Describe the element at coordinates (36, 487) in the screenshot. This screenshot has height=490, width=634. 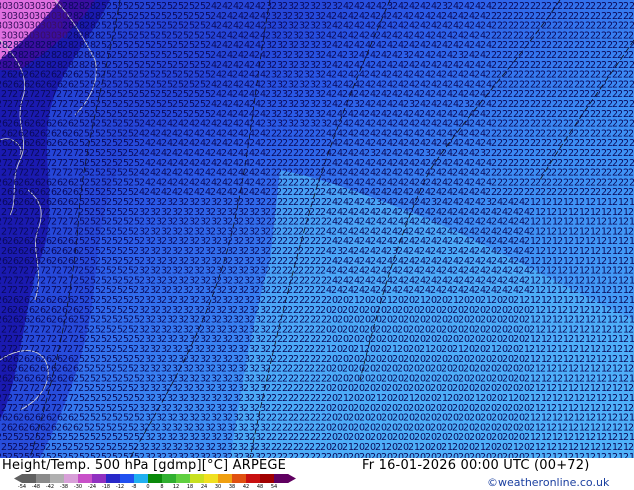
I see `colorbar-tick-label: -48` at that location.